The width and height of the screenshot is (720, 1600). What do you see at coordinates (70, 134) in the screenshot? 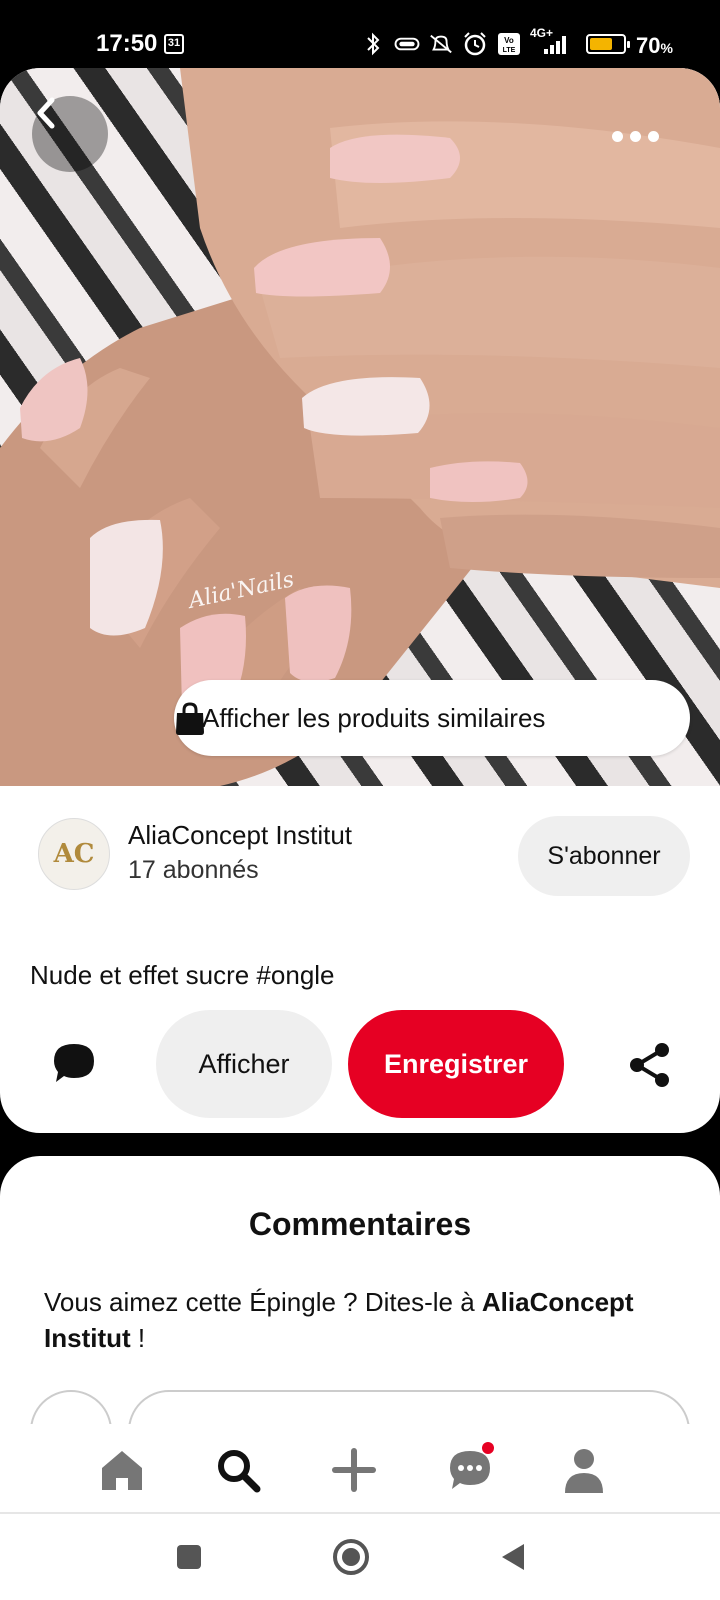
I see `back-button` at bounding box center [70, 134].